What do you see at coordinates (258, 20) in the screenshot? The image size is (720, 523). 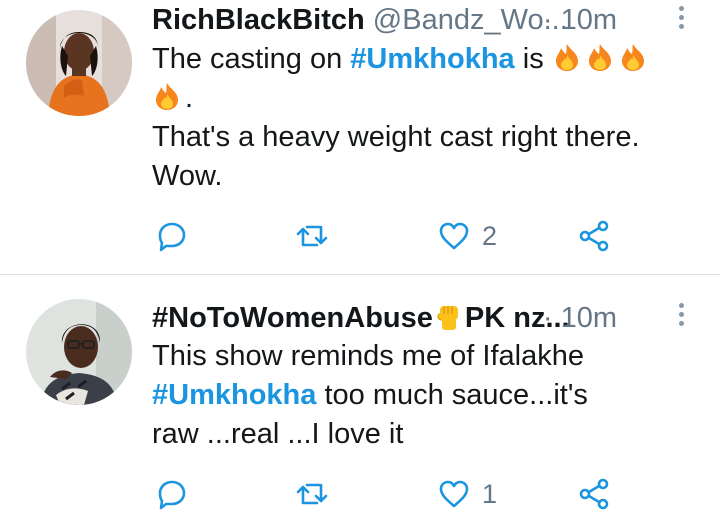 I see `display-name: RichBlackBitch` at bounding box center [258, 20].